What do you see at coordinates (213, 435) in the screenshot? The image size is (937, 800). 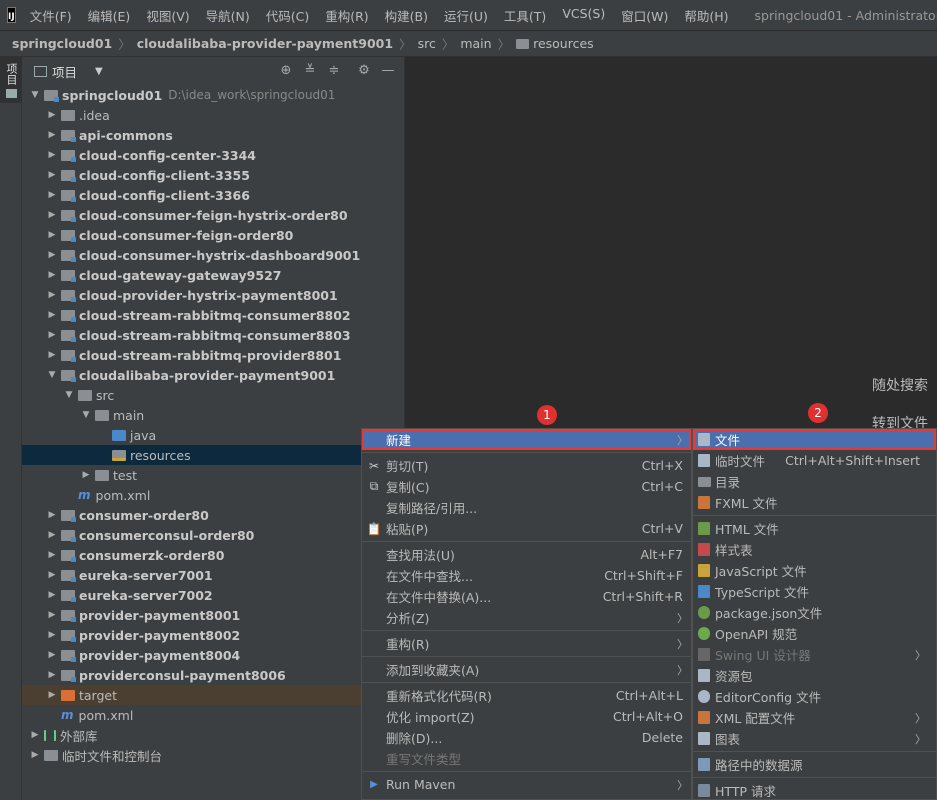 I see `tree-row: java` at bounding box center [213, 435].